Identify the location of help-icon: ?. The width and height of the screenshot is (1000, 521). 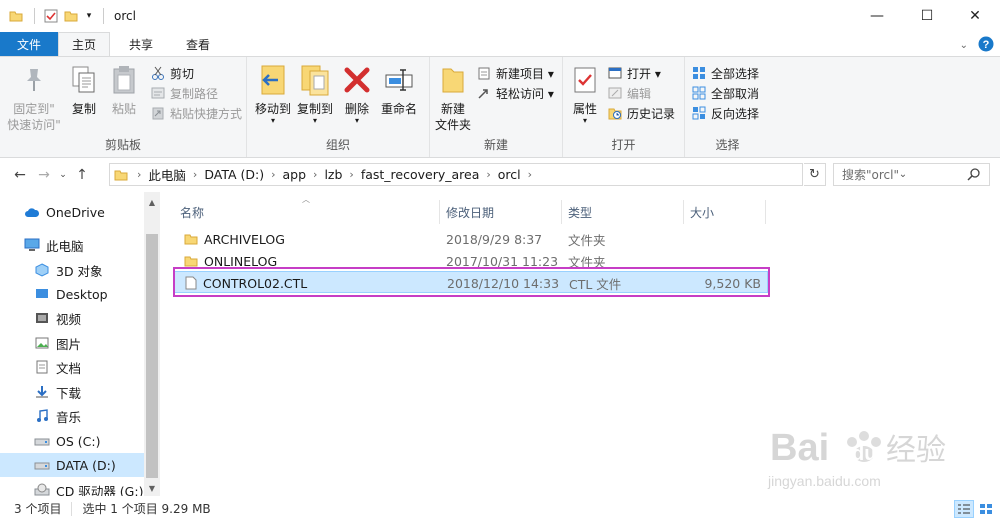
(986, 45).